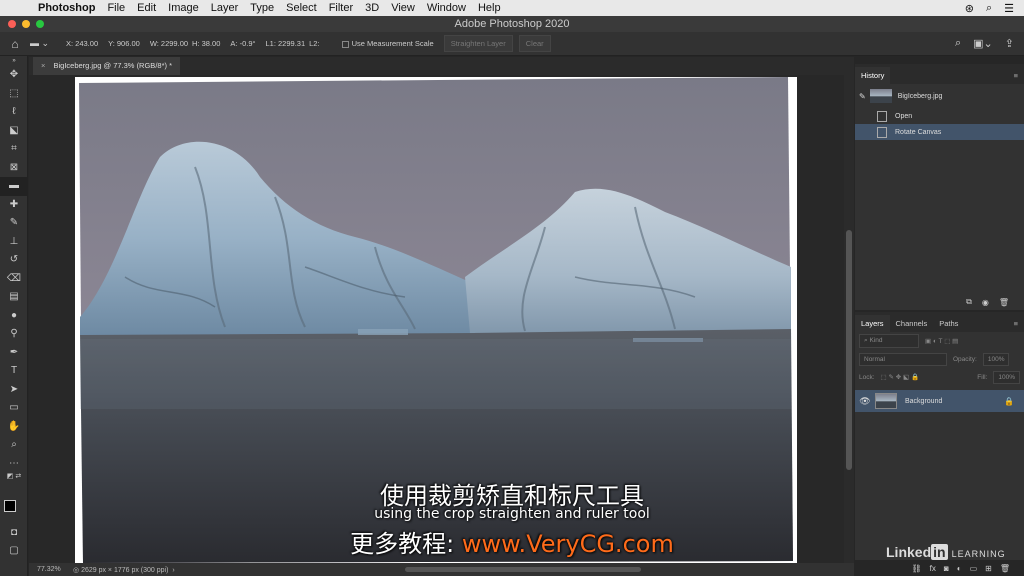 This screenshot has height=576, width=1024. I want to click on w-readout: W: 2299.00, so click(169, 43).